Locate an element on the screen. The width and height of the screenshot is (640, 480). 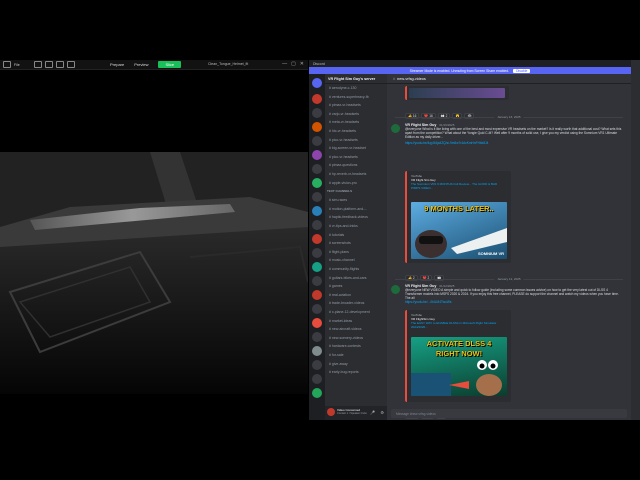
channel-item: # aerodyne-c-130 is located at coordinates (342, 88).